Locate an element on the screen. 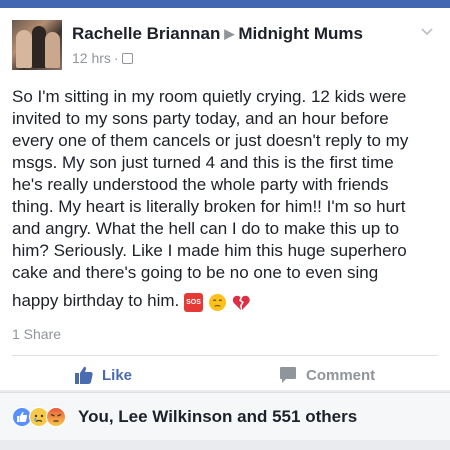 This screenshot has width=450, height=450. reactions-bar: You, Lee Wilkinson and 551 others is located at coordinates (225, 416).